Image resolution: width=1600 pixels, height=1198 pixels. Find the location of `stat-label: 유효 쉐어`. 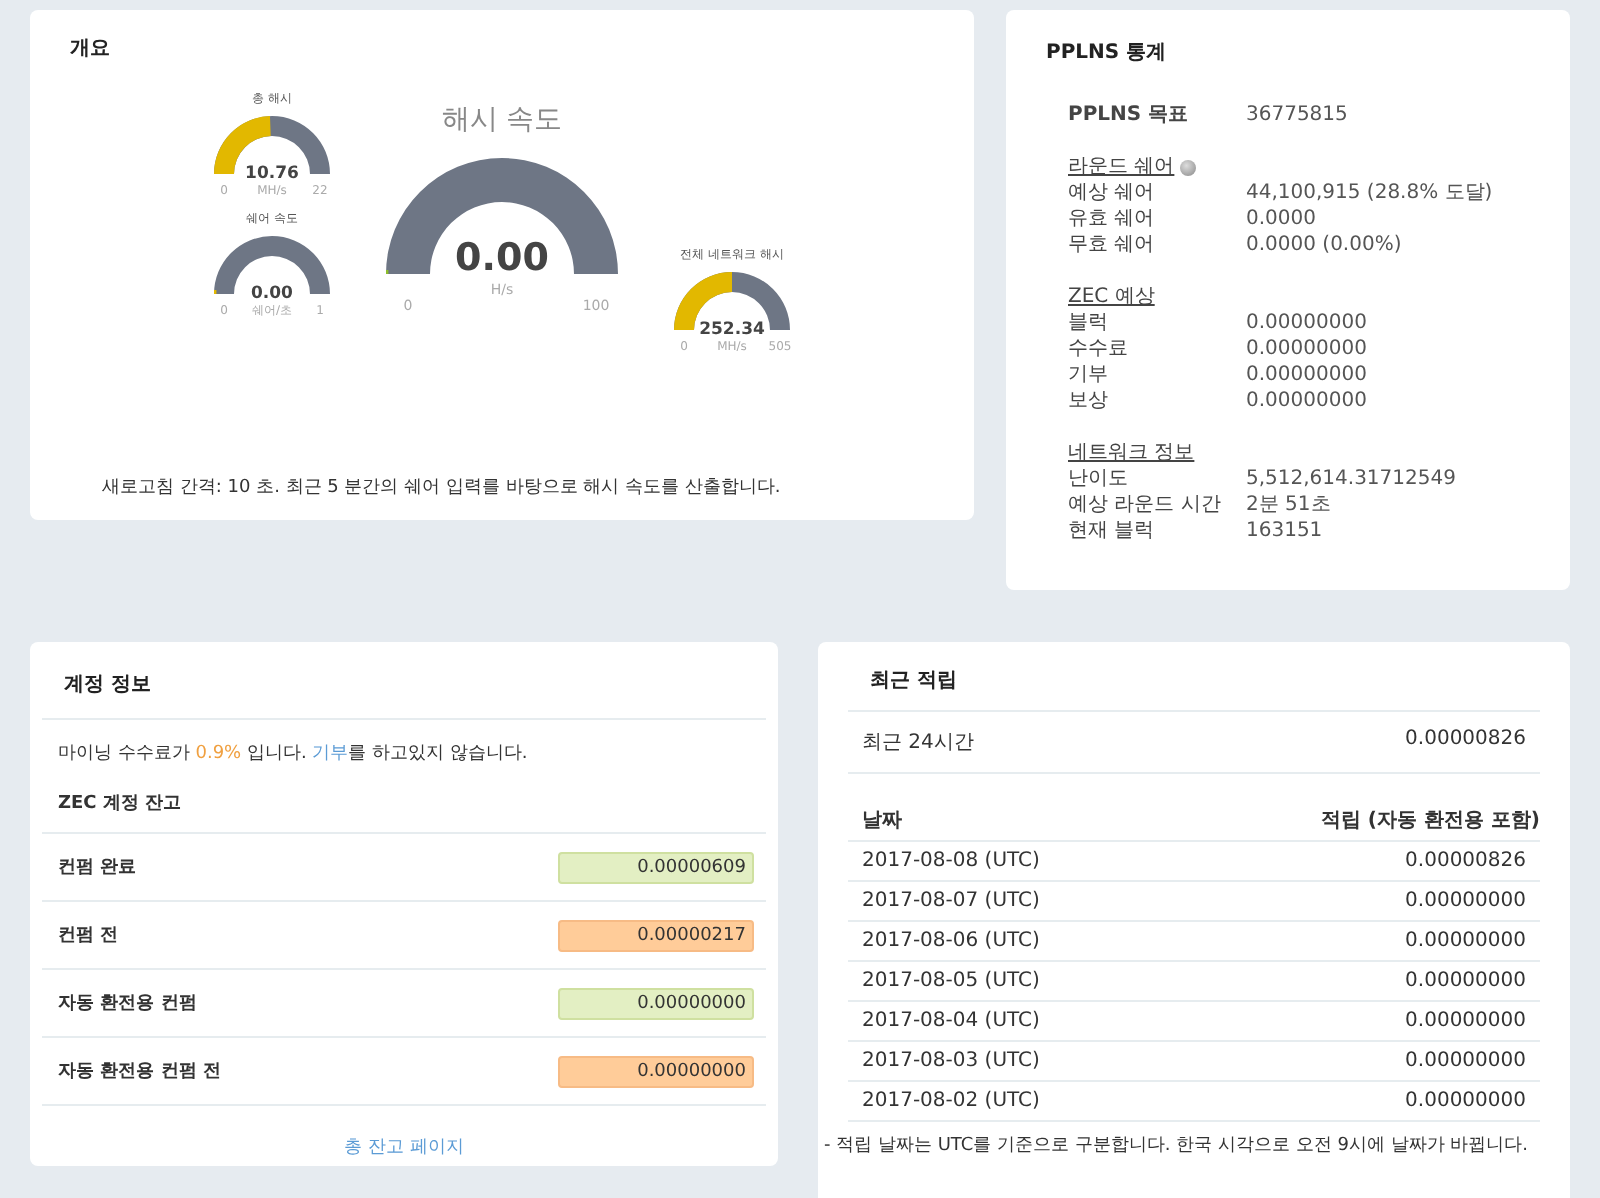

stat-label: 유효 쉐어 is located at coordinates (1112, 219).